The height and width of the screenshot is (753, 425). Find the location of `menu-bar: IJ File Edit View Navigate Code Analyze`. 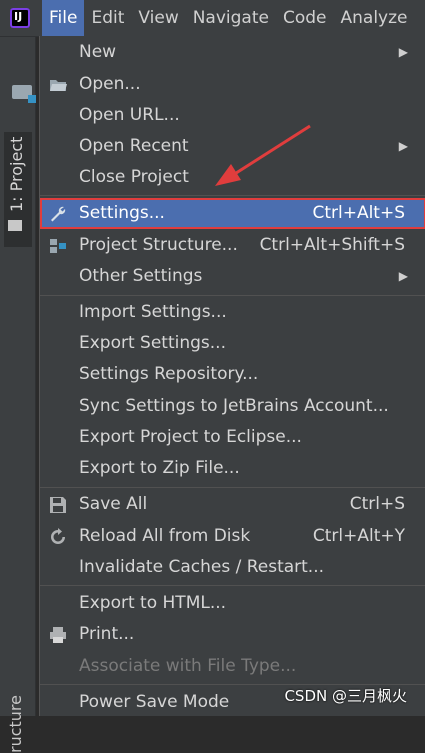

menu-bar: IJ File Edit View Navigate Code Analyze is located at coordinates (212, 18).